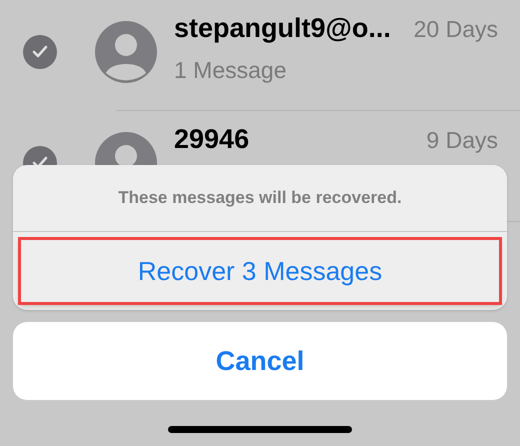  I want to click on checkmark-icon, so click(40, 52).